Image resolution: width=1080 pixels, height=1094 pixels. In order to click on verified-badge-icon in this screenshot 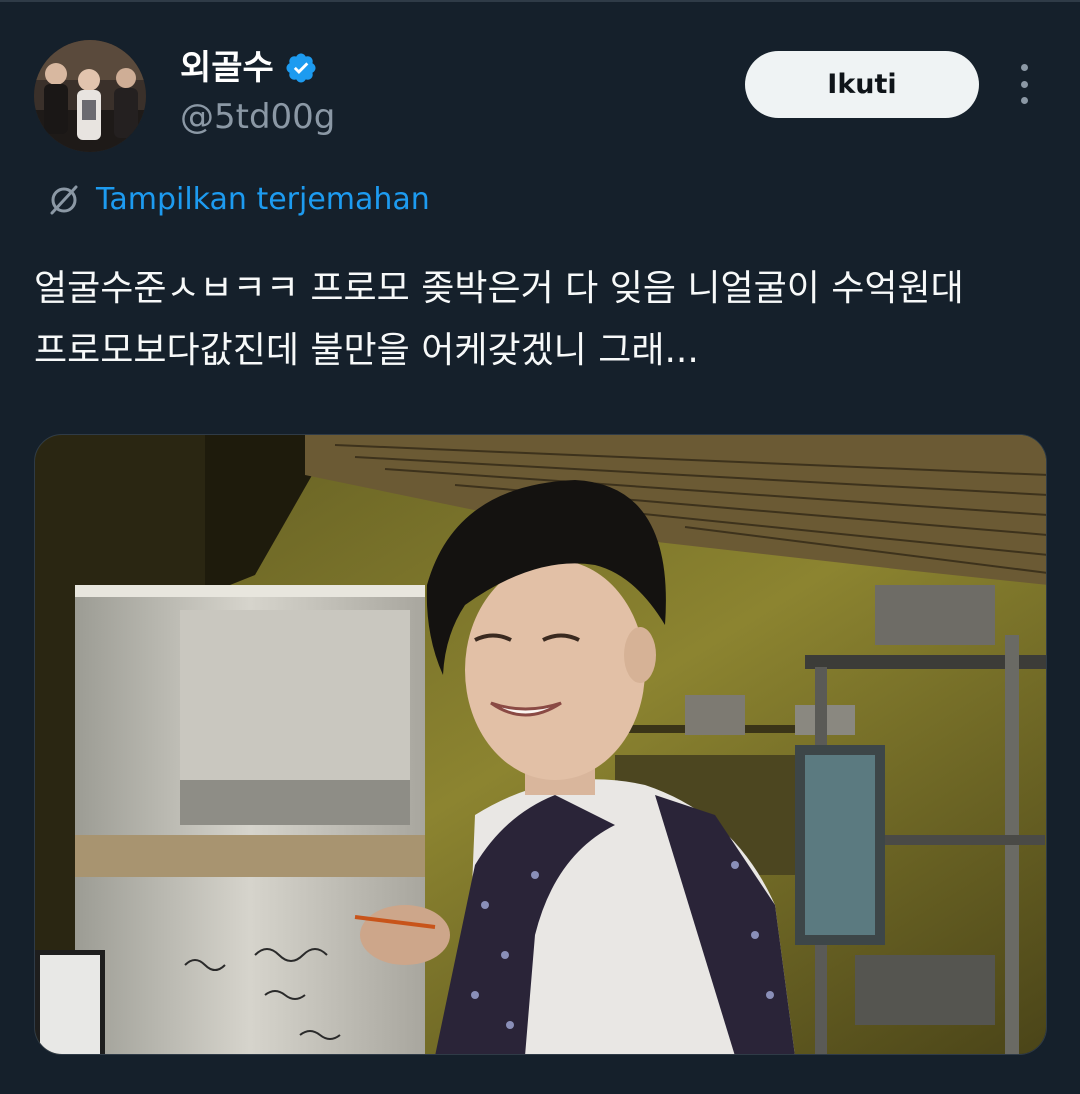, I will do `click(301, 68)`.